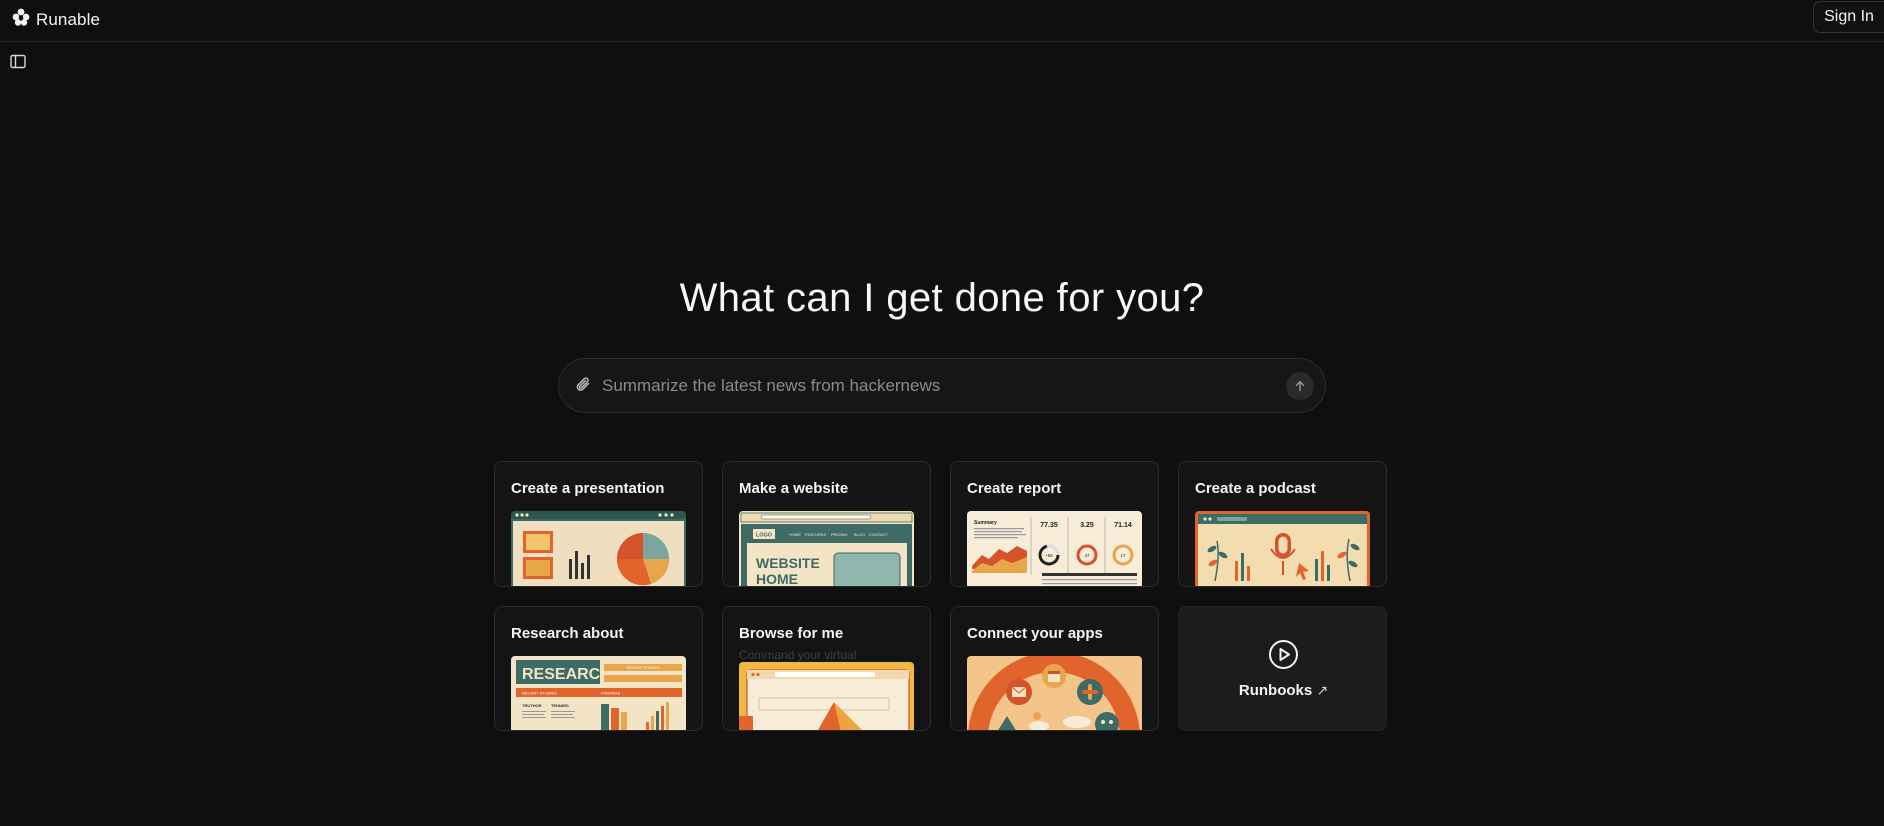 The image size is (1884, 826). Describe the element at coordinates (588, 488) in the screenshot. I see `card-title: Create a presentation` at that location.